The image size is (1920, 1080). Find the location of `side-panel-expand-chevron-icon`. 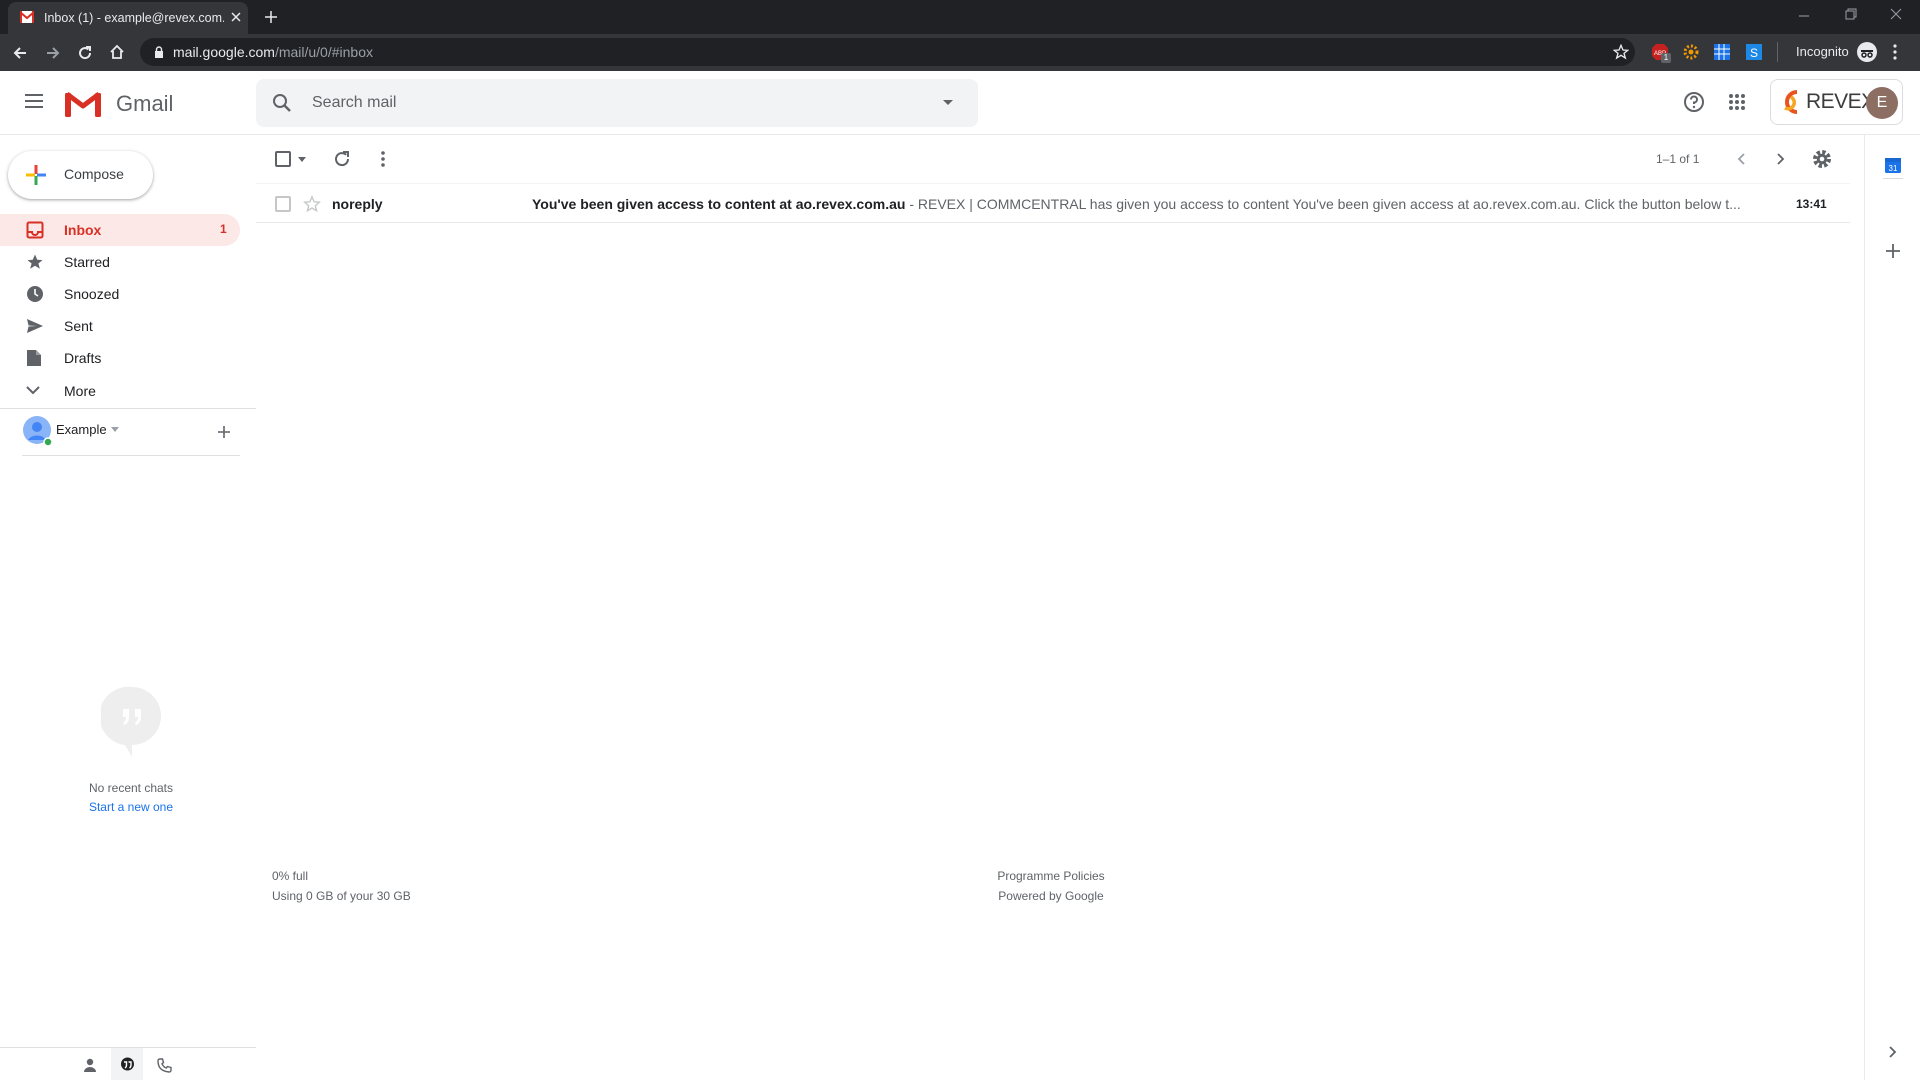

side-panel-expand-chevron-icon is located at coordinates (1893, 1052).